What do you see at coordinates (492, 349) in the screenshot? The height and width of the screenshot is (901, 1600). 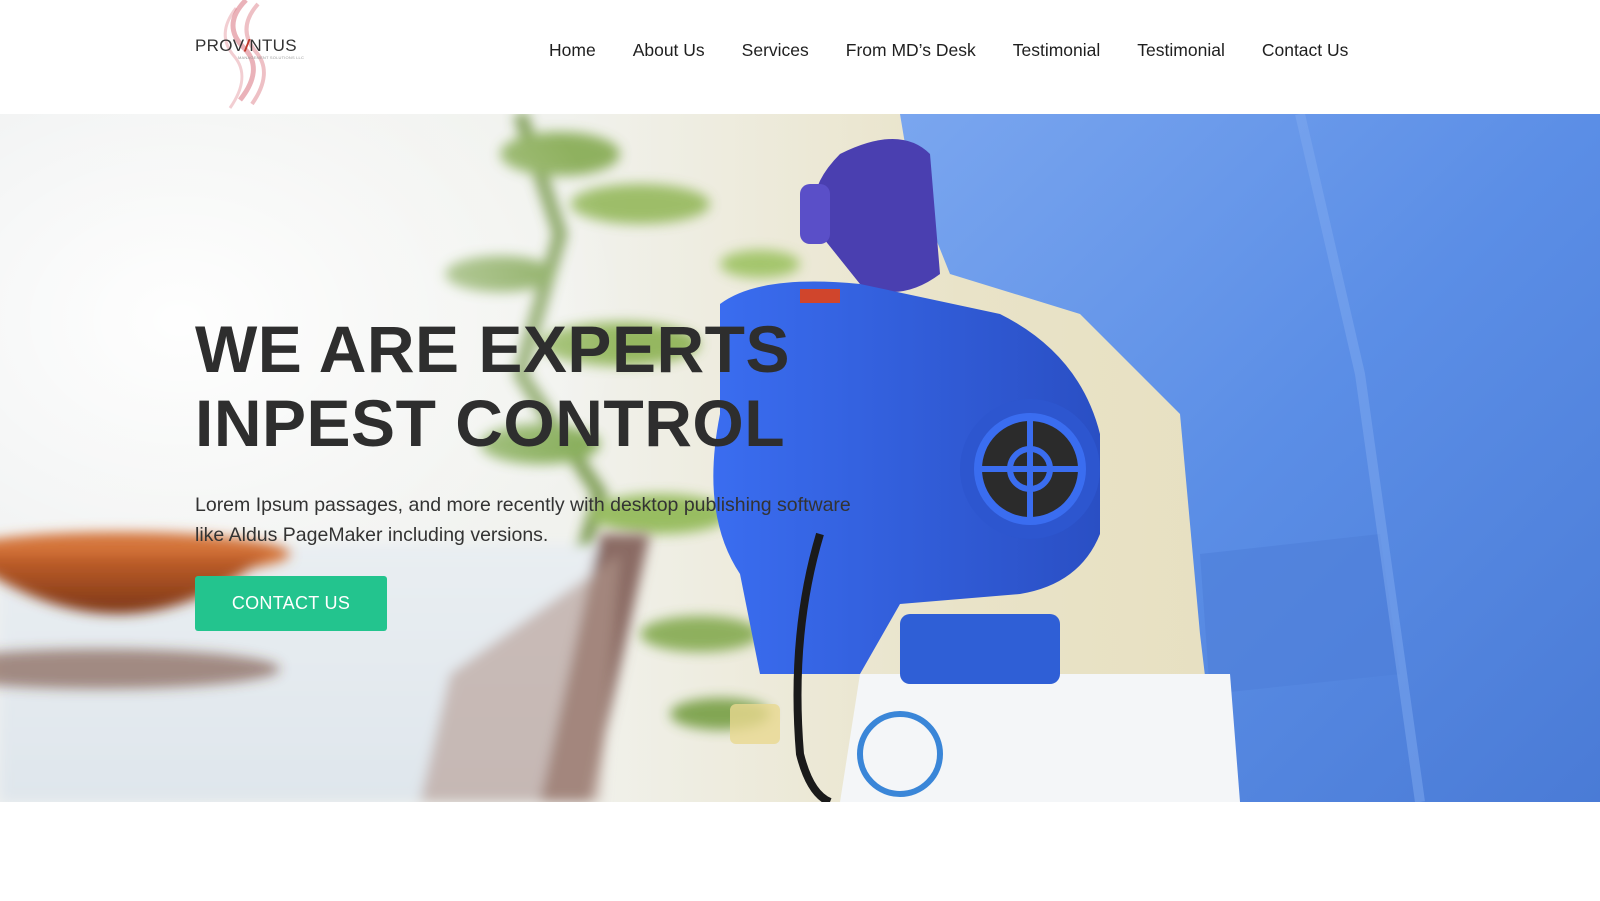 I see `hero-title-line-1: WE ARE EXPERTS` at bounding box center [492, 349].